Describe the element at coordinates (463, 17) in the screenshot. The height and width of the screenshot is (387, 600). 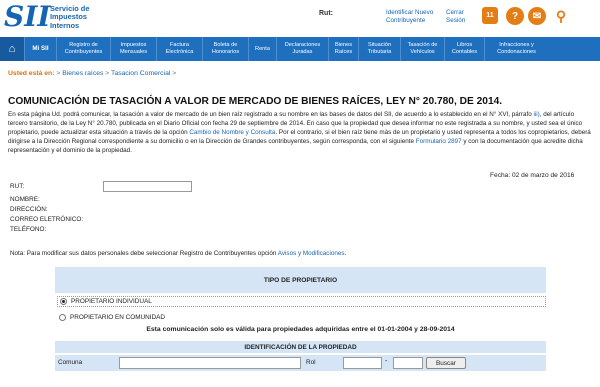
I see `logout-link: Cerrar Sesión` at that location.